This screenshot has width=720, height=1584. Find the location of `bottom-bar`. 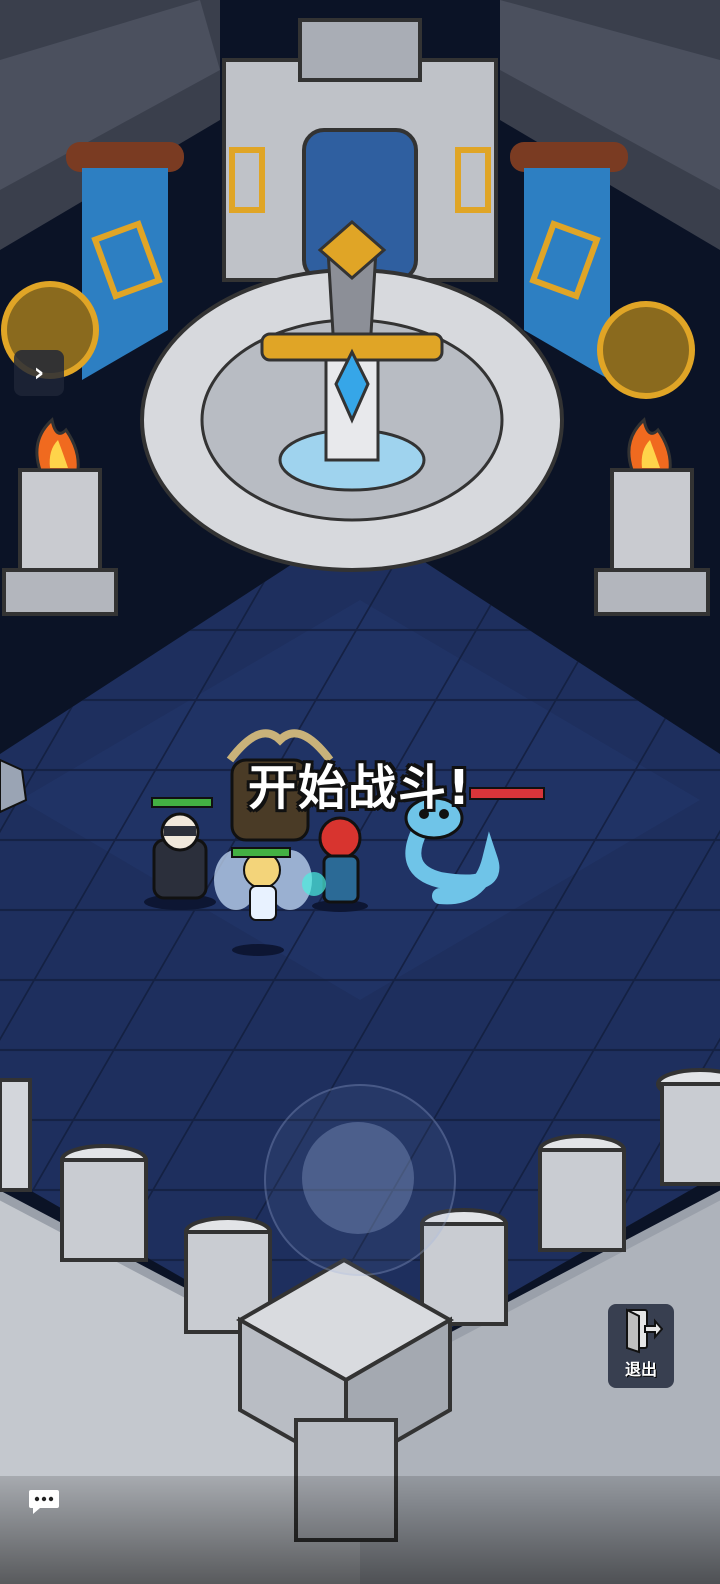

bottom-bar is located at coordinates (360, 1530).